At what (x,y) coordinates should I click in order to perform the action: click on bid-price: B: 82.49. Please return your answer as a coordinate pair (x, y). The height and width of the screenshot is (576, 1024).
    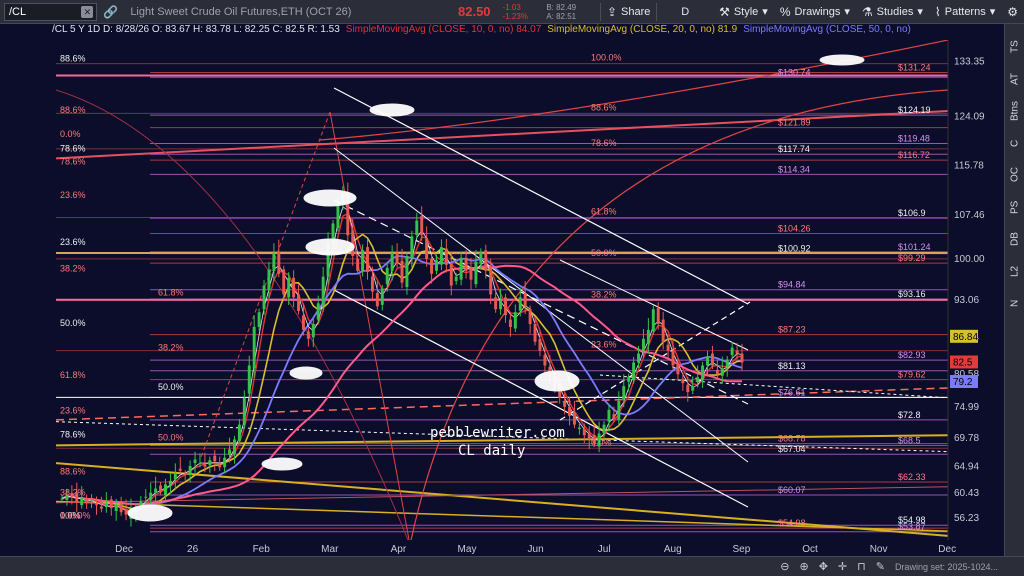
    Looking at the image, I should click on (561, 7).